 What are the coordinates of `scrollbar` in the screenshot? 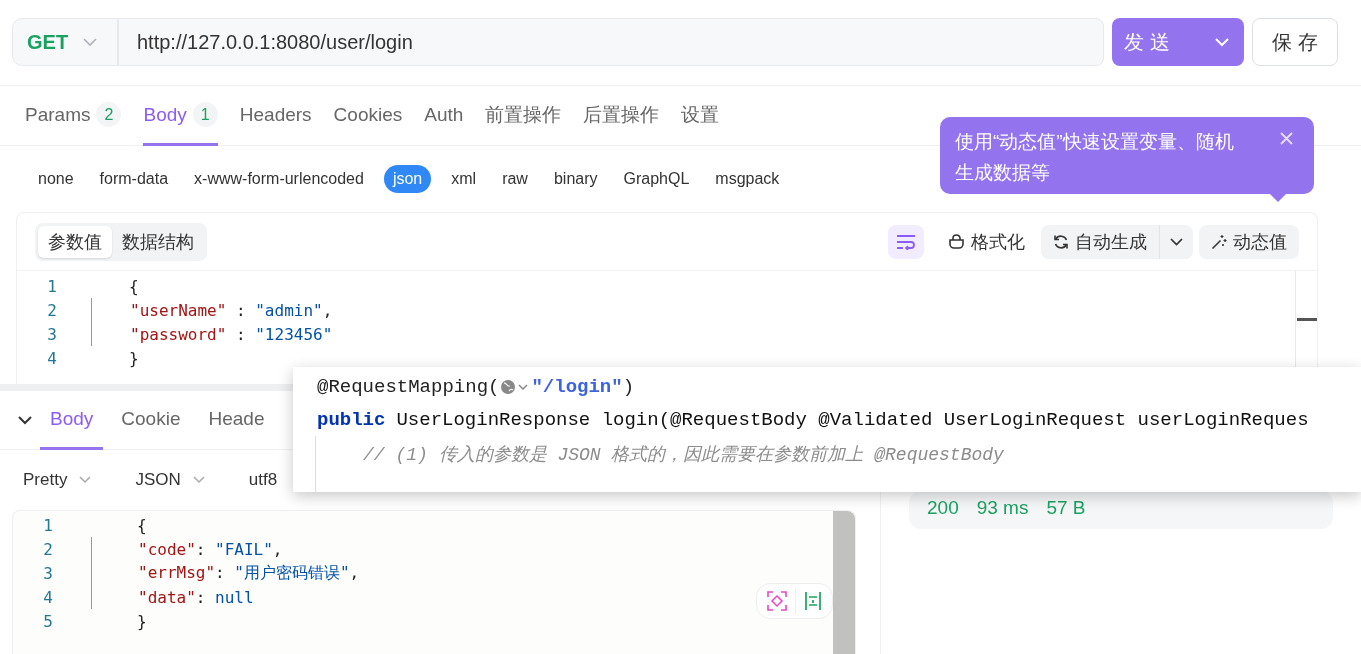 It's located at (844, 582).